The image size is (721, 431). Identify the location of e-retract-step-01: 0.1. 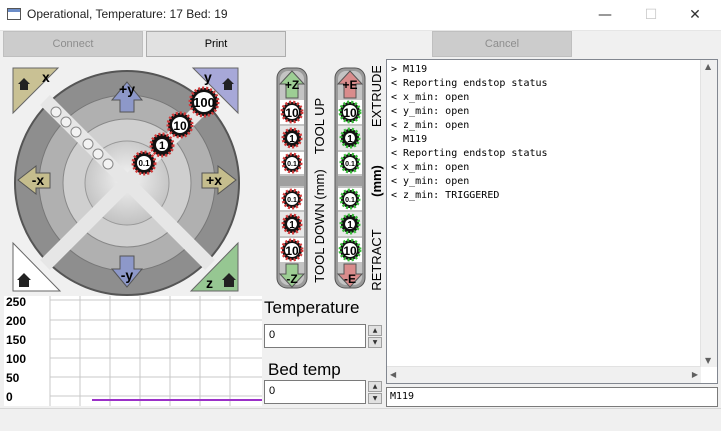
(350, 199).